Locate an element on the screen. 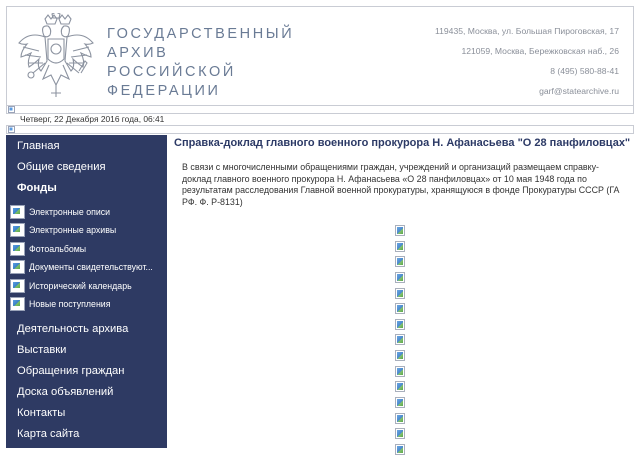  sub-item-label: Исторический календарь is located at coordinates (80, 286).